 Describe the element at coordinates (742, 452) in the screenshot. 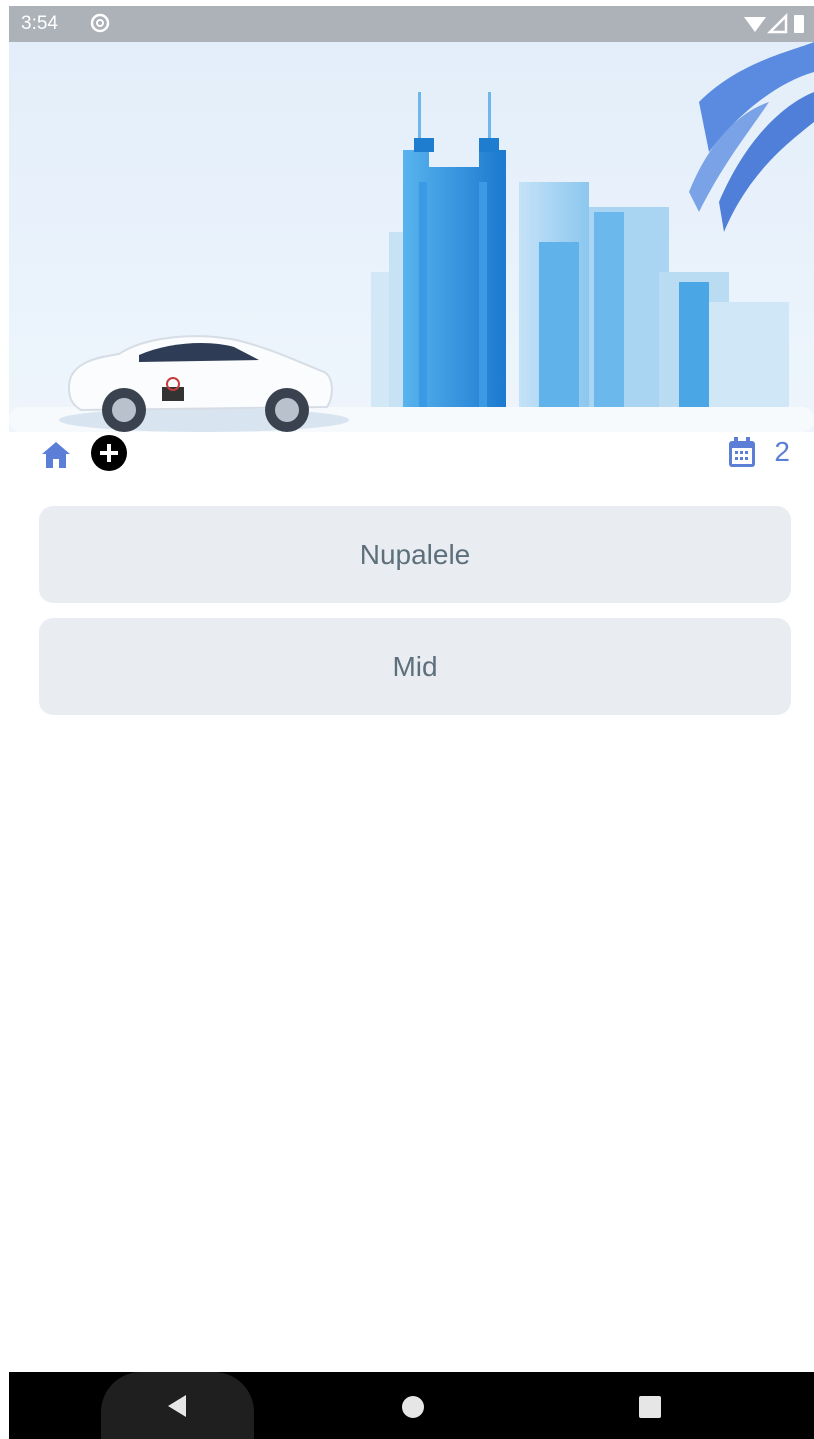

I see `calendar-icon` at that location.